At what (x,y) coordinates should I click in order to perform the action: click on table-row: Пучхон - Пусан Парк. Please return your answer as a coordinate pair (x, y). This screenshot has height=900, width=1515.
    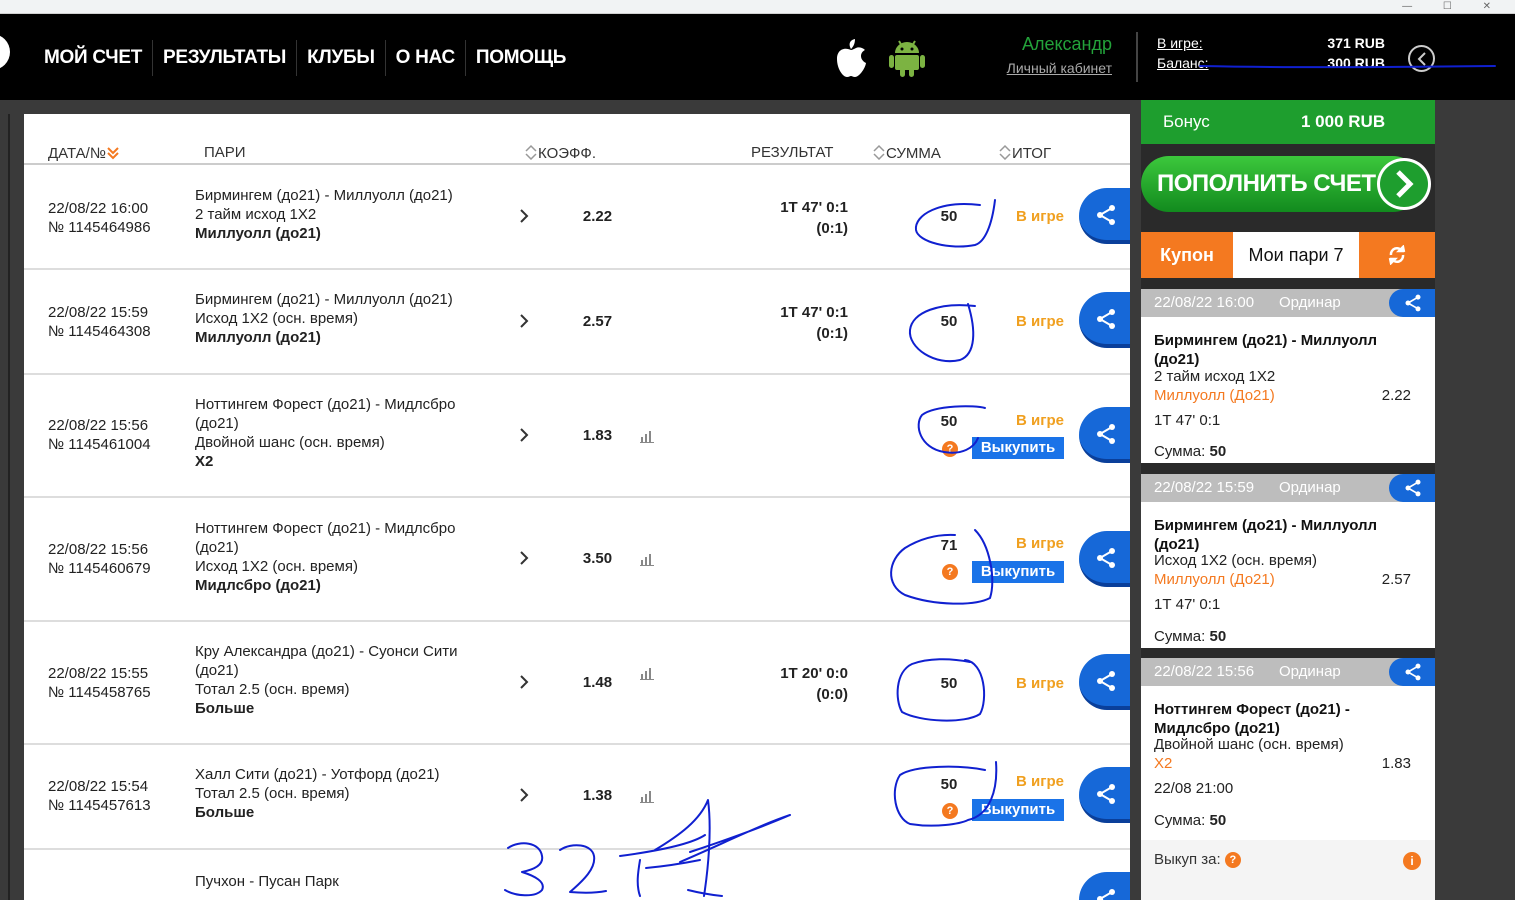
    Looking at the image, I should click on (577, 875).